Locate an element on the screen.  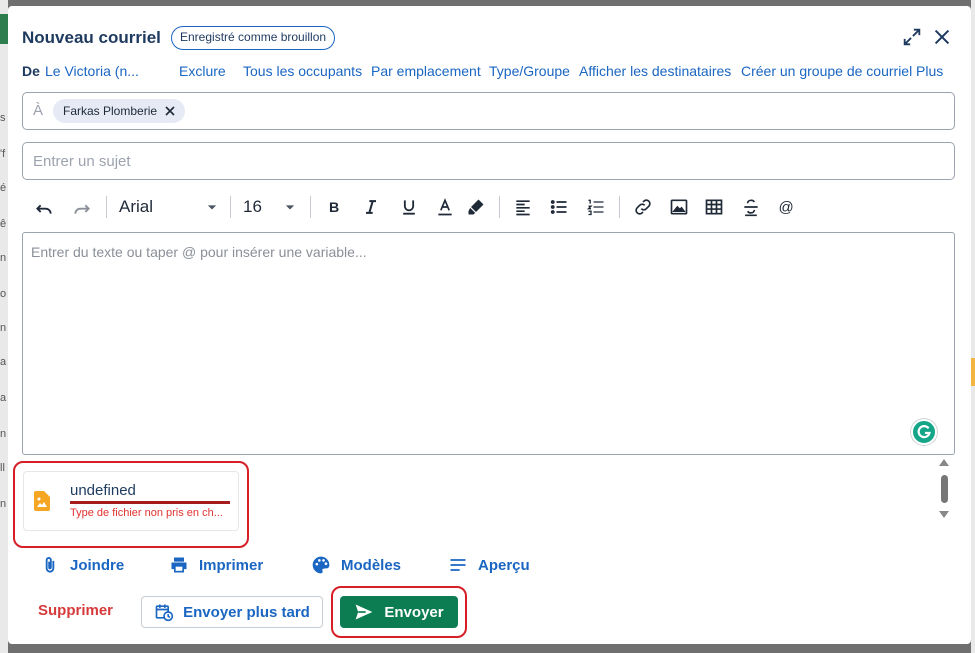
link-by-location: Par emplacement is located at coordinates (426, 71).